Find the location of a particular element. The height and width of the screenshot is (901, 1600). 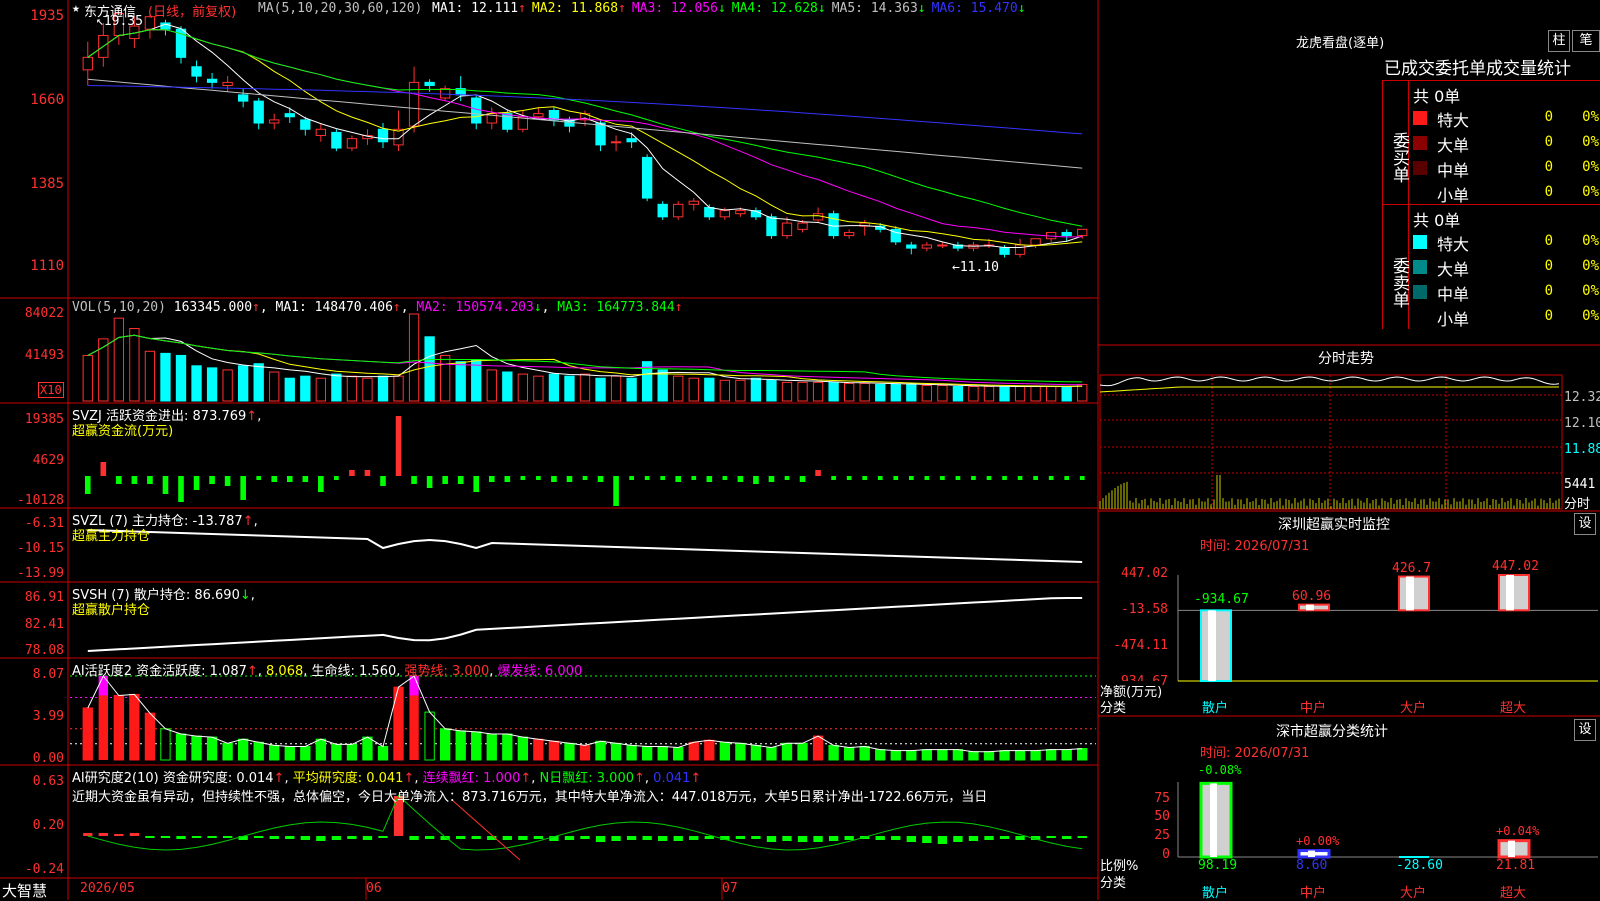

bar-view-button: 柱 is located at coordinates (1559, 41).